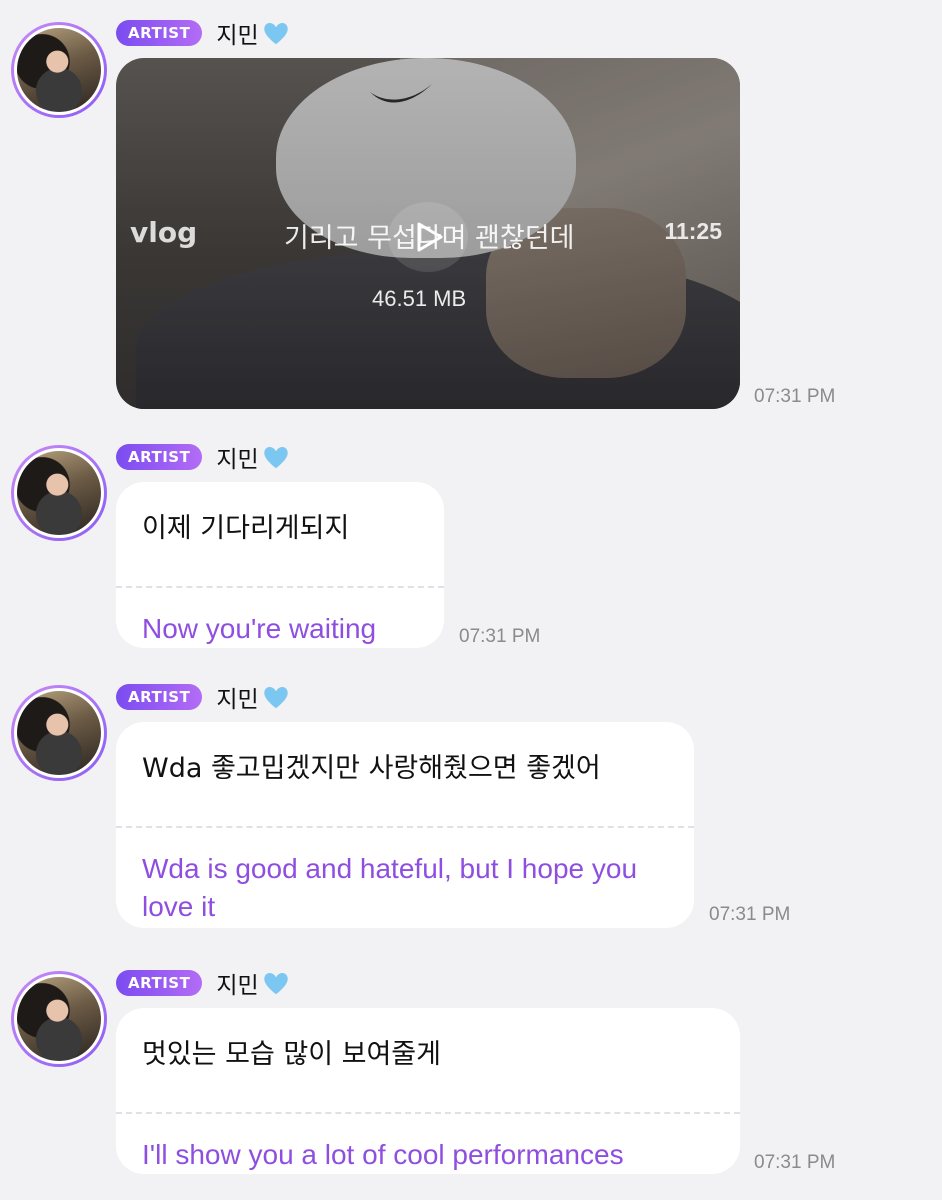 Image resolution: width=942 pixels, height=1200 pixels. What do you see at coordinates (371, 768) in the screenshot?
I see `original-text: Wda 좋고밉겠지만 사랑해줬으면 좋겠어` at bounding box center [371, 768].